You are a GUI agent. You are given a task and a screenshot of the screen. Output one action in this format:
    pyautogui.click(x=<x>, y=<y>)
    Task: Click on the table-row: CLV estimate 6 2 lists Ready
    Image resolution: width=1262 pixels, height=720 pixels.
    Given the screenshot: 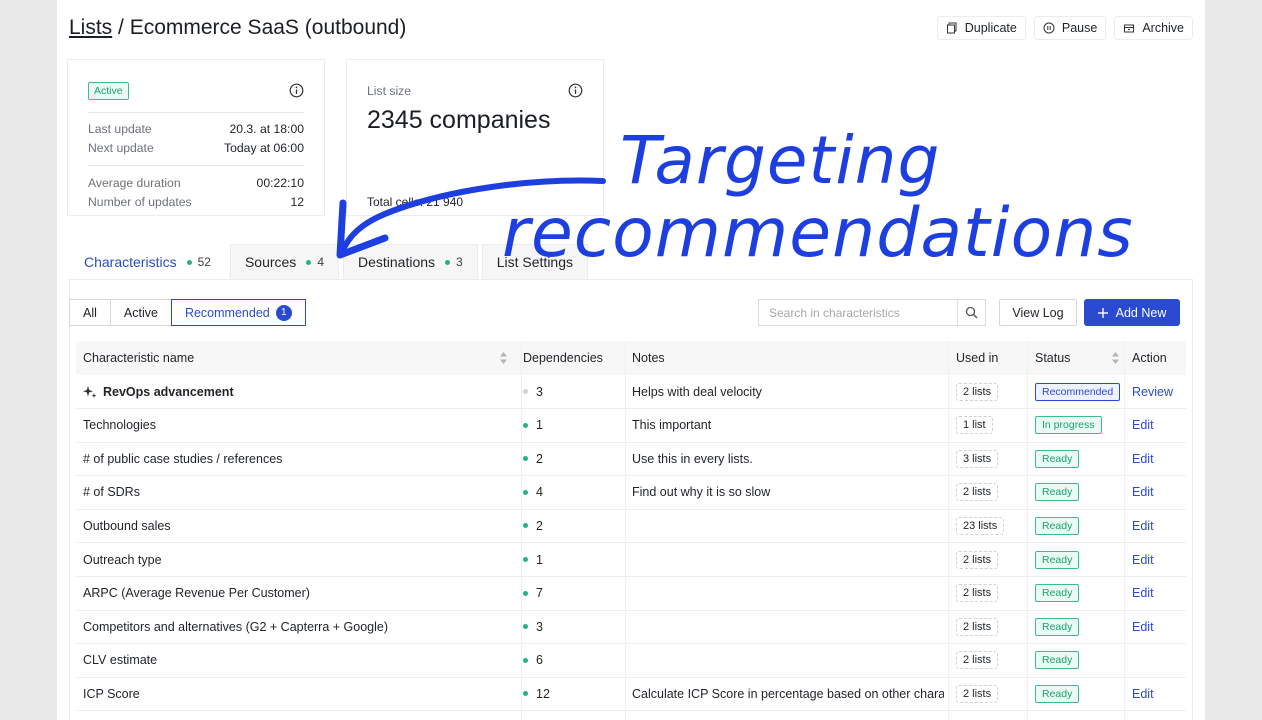 What is the action you would take?
    pyautogui.click(x=631, y=661)
    